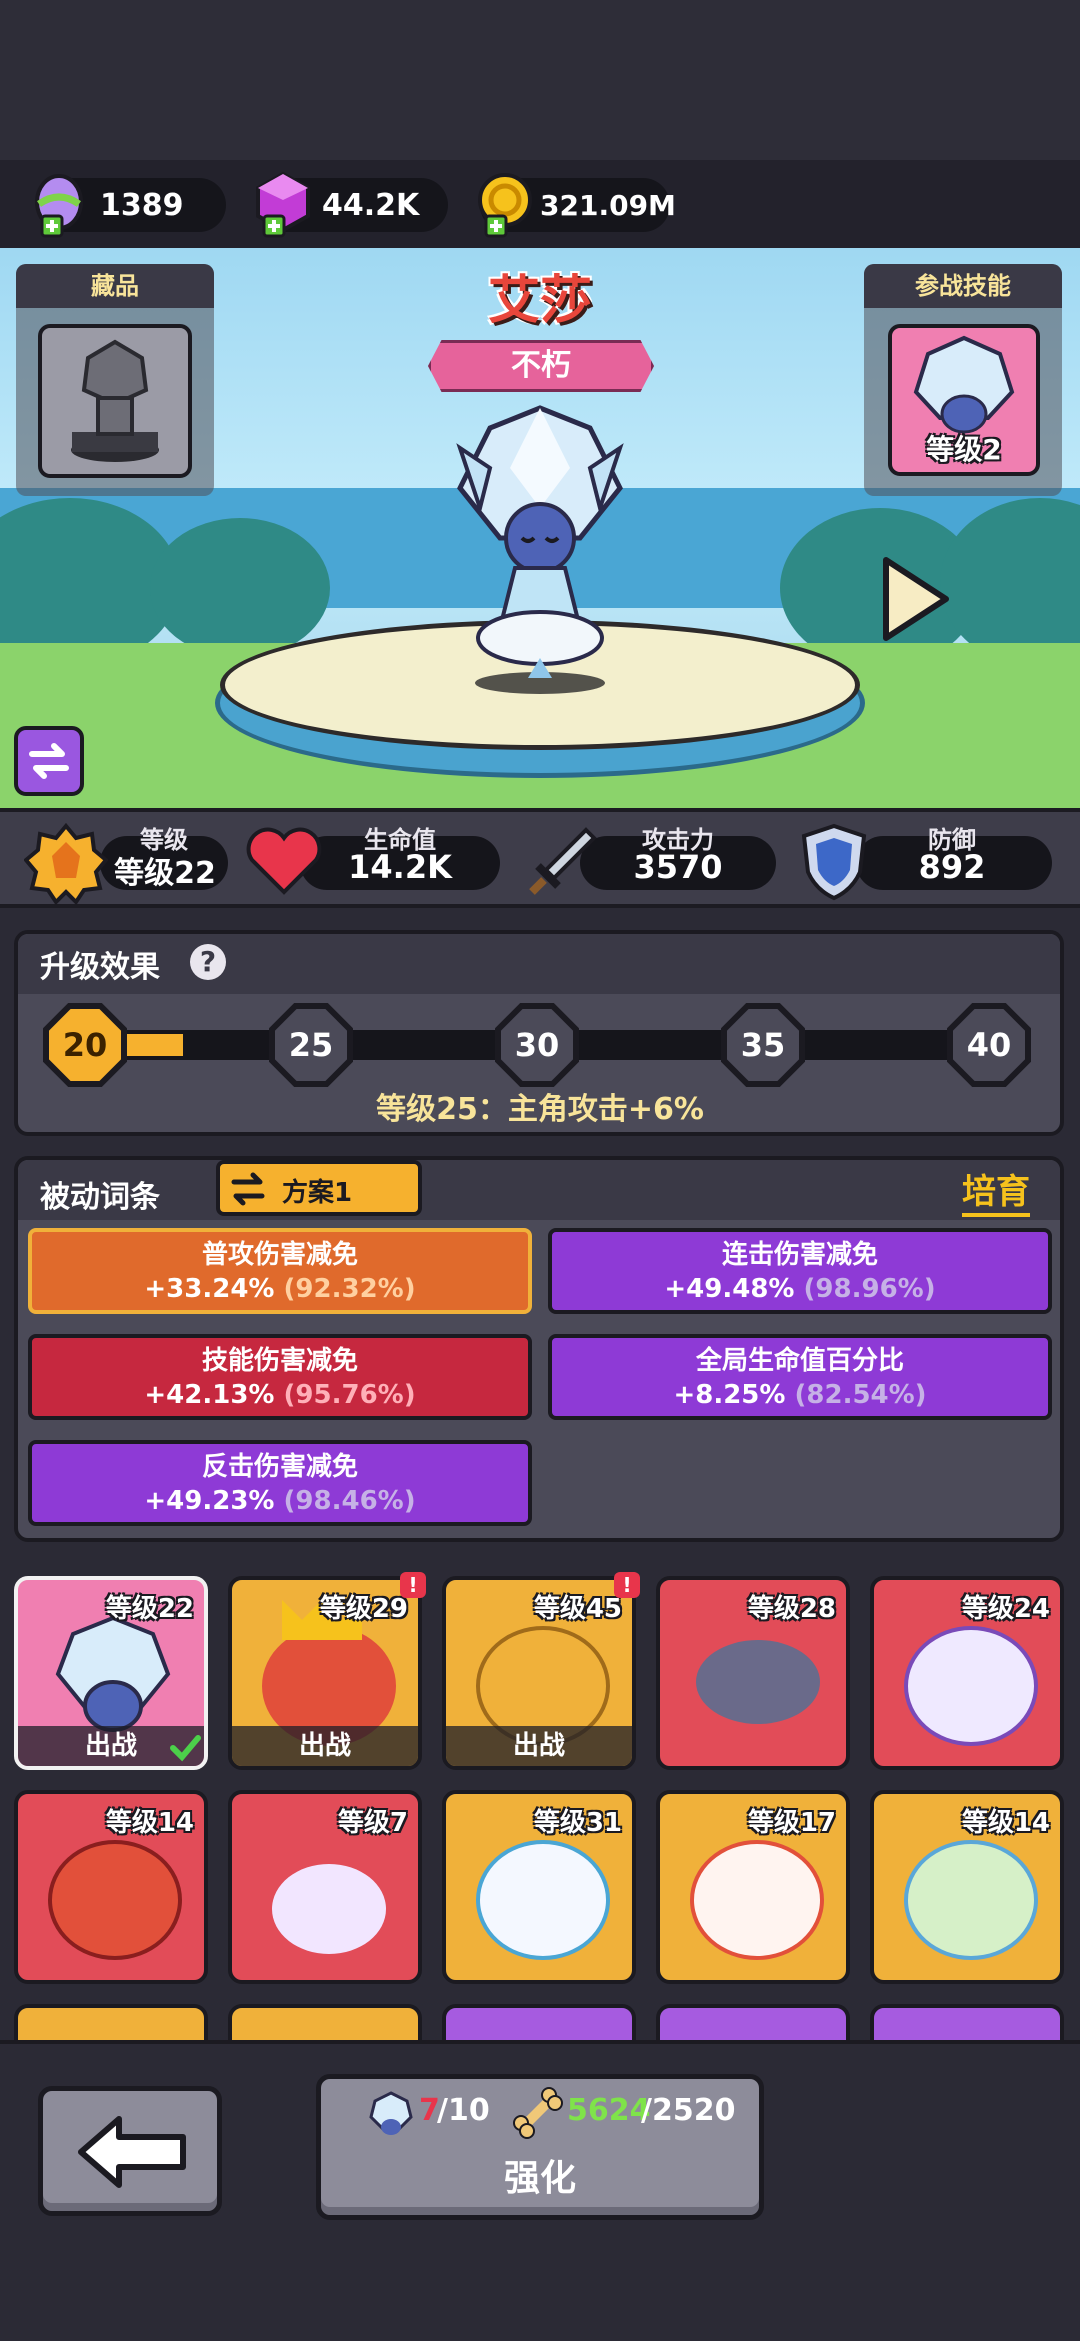 The height and width of the screenshot is (2341, 1080). Describe the element at coordinates (577, 1609) in the screenshot. I see `hero-level: 等级45` at that location.